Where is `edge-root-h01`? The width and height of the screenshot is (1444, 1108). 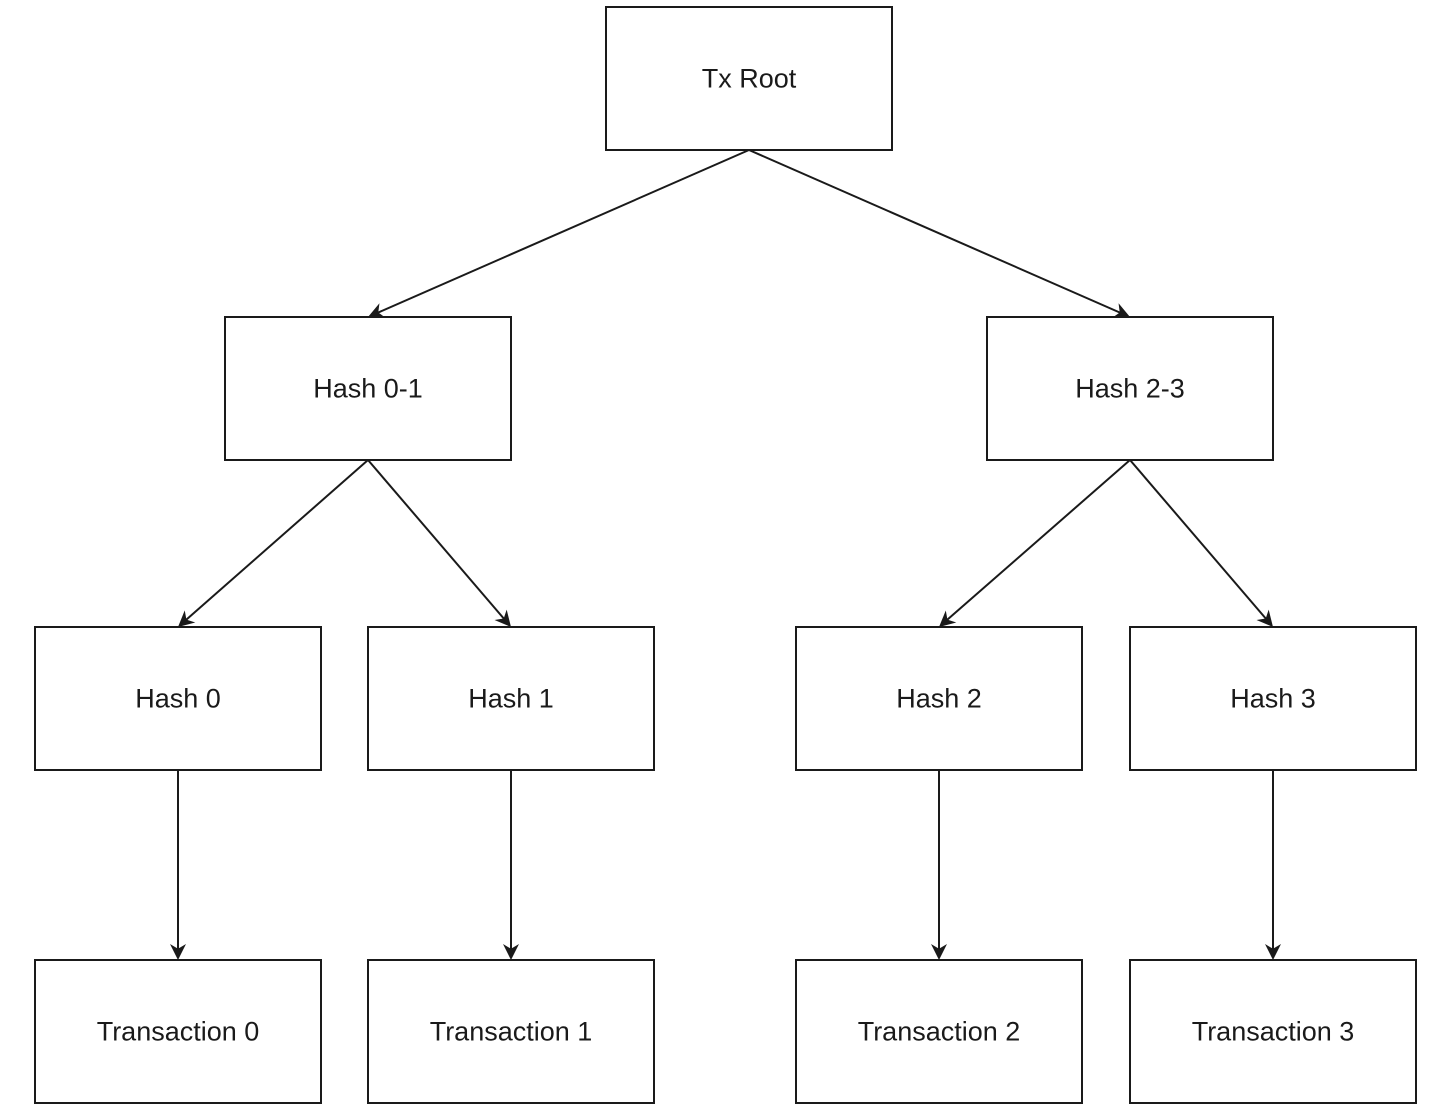 edge-root-h01 is located at coordinates (559, 233).